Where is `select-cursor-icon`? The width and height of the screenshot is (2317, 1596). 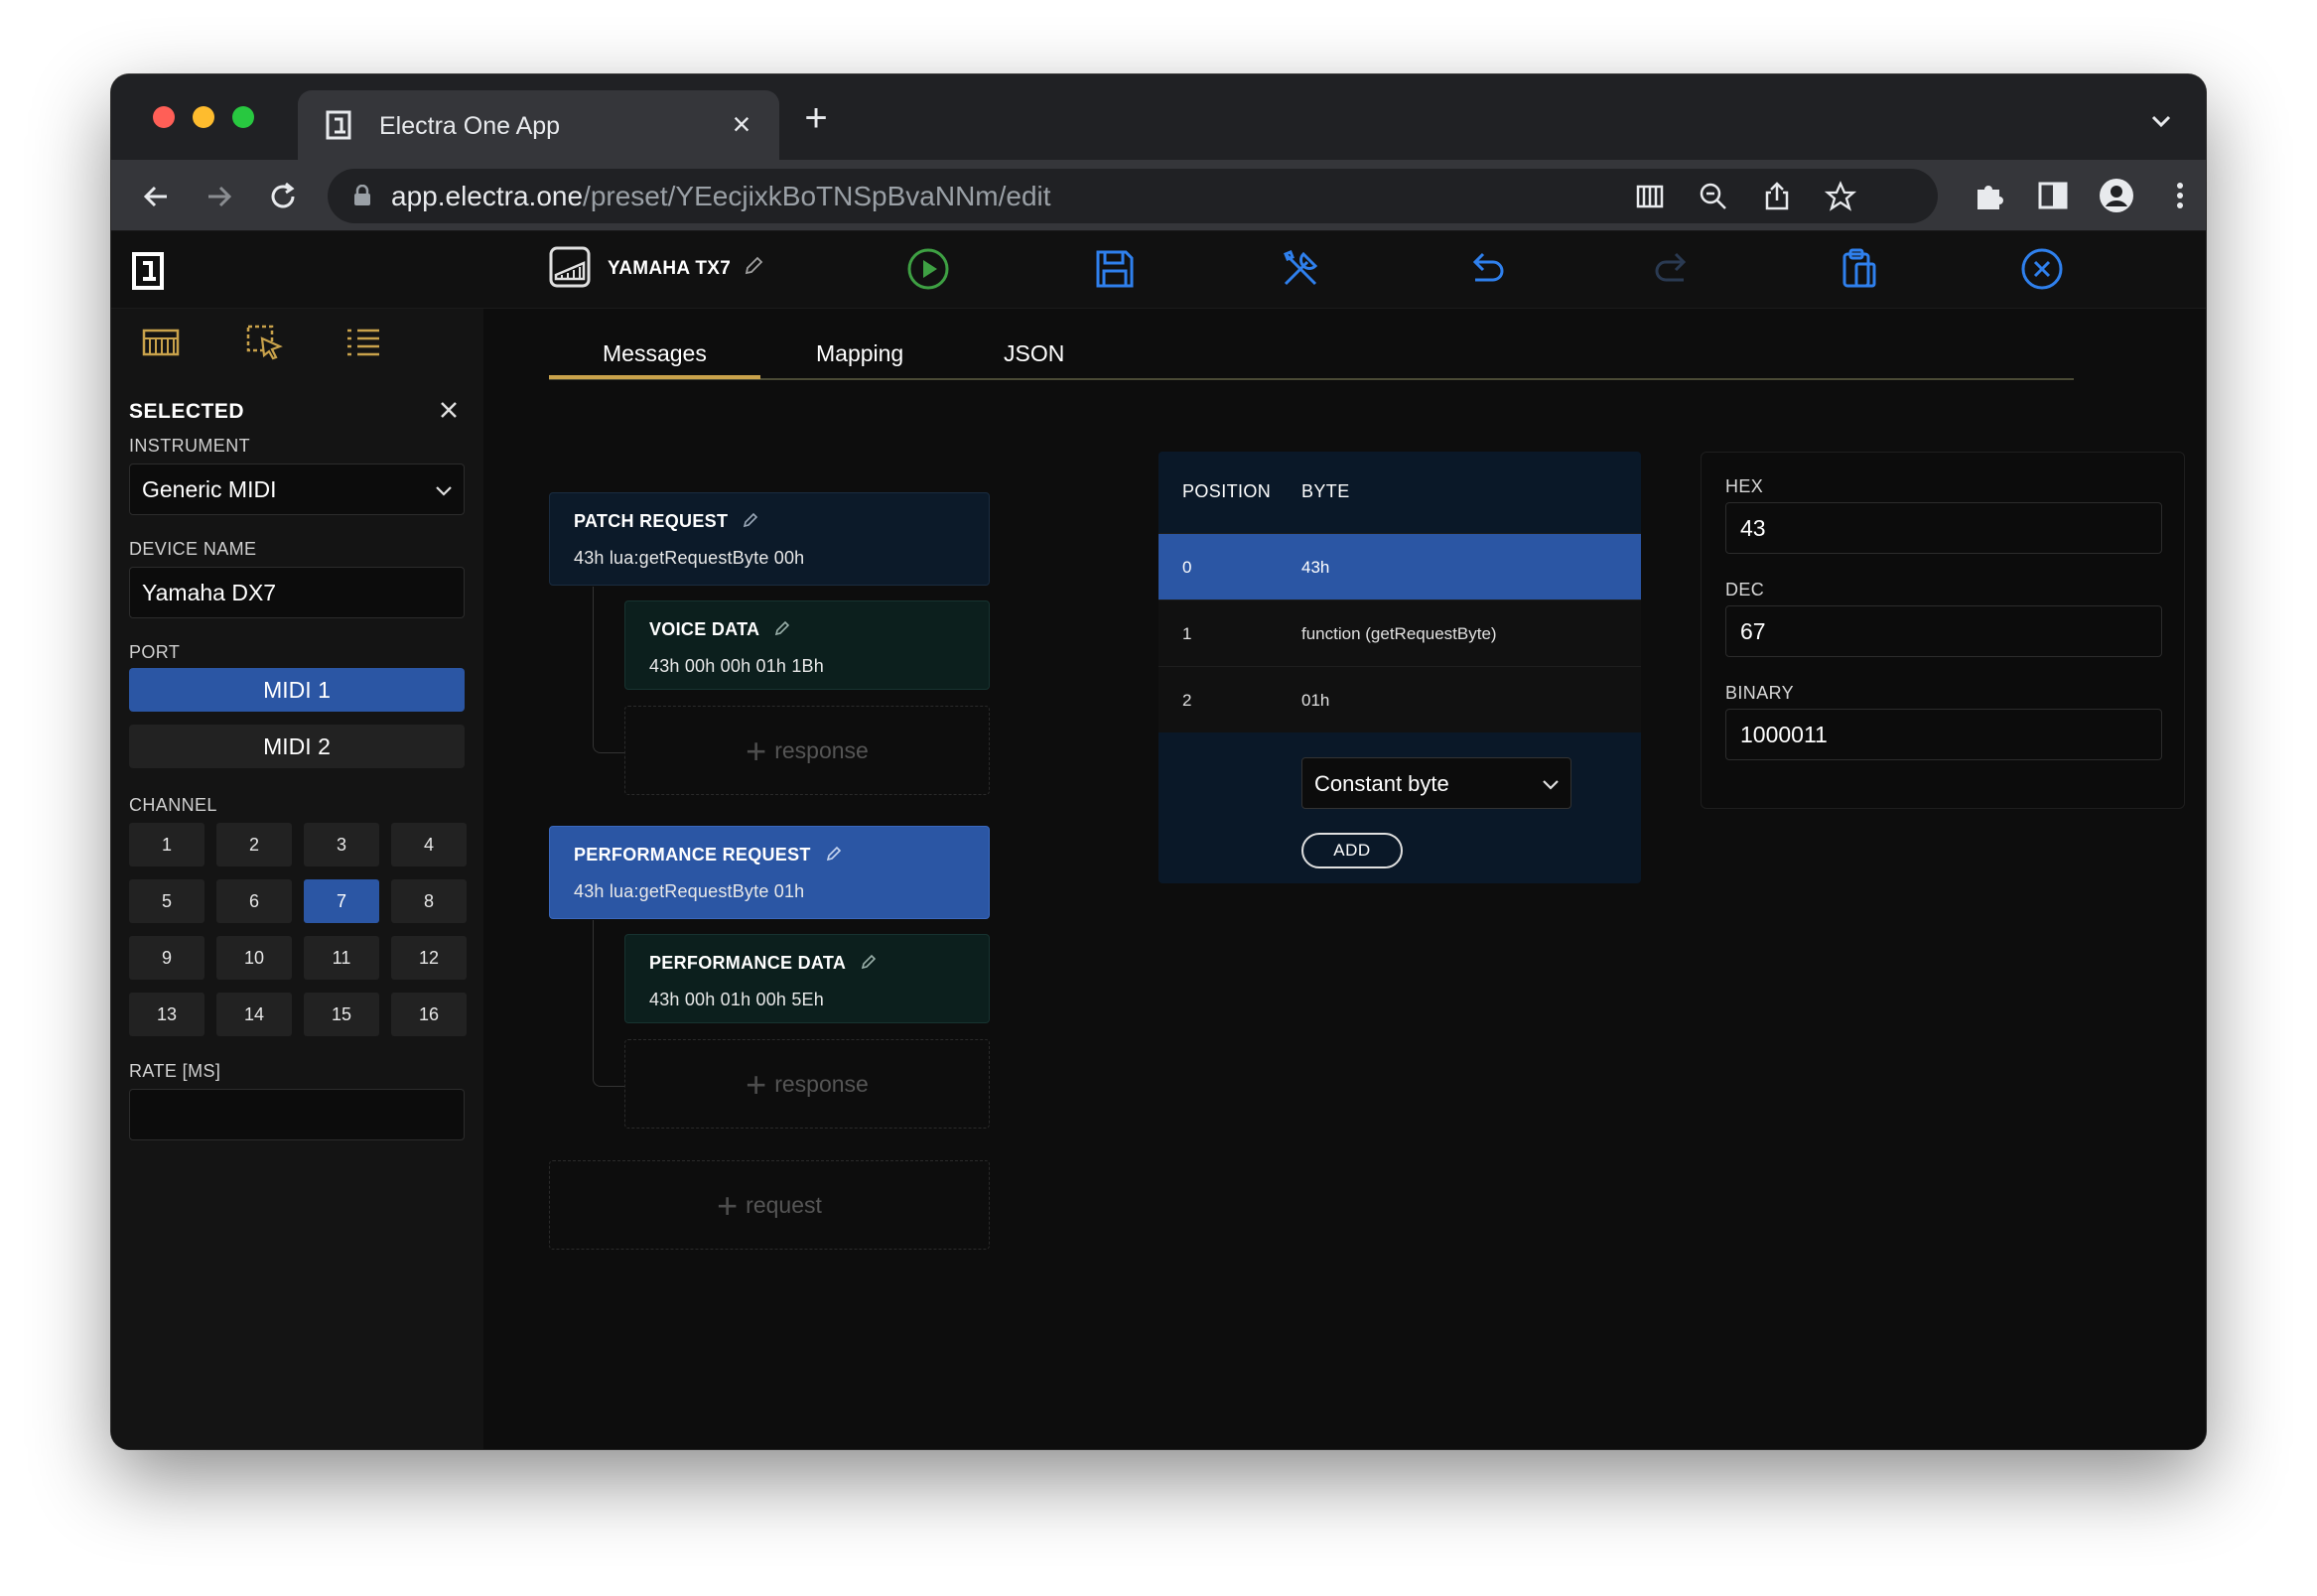
select-cursor-icon is located at coordinates (264, 343).